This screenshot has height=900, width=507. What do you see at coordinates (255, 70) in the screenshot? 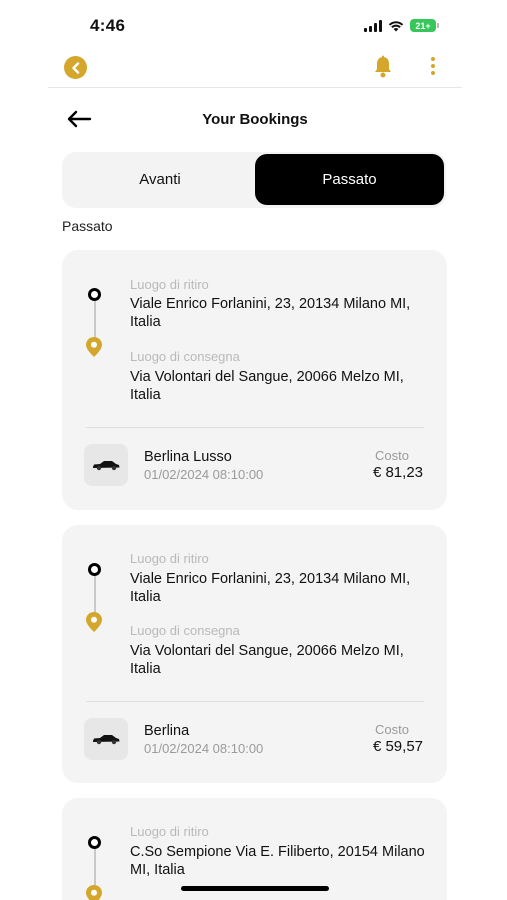
I see `app-bar` at bounding box center [255, 70].